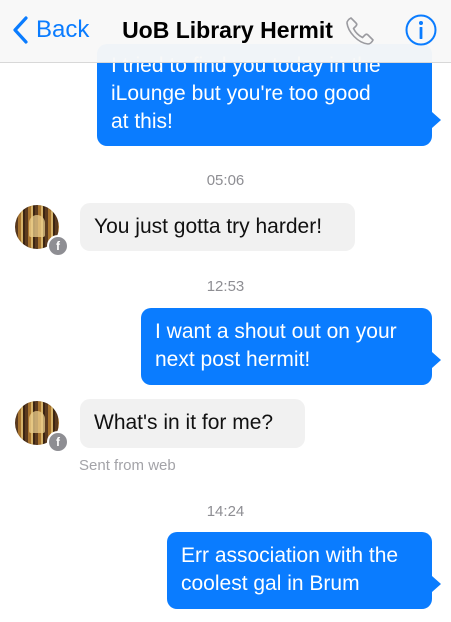 This screenshot has height=622, width=451. I want to click on phone-icon, so click(360, 31).